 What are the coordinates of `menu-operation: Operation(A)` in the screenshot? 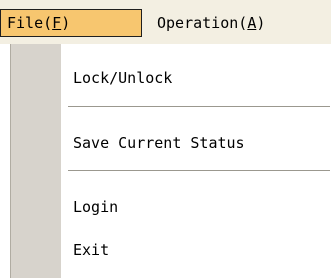 It's located at (209, 23).